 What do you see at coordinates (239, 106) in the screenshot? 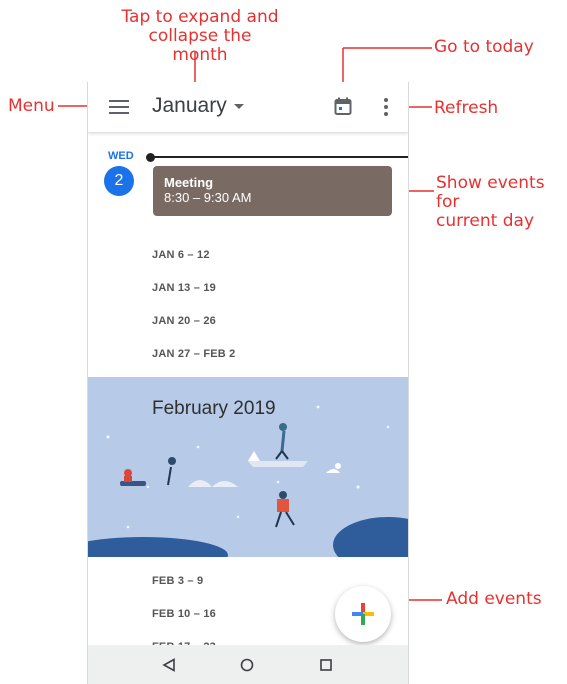
I see `chevron-down-icon` at bounding box center [239, 106].